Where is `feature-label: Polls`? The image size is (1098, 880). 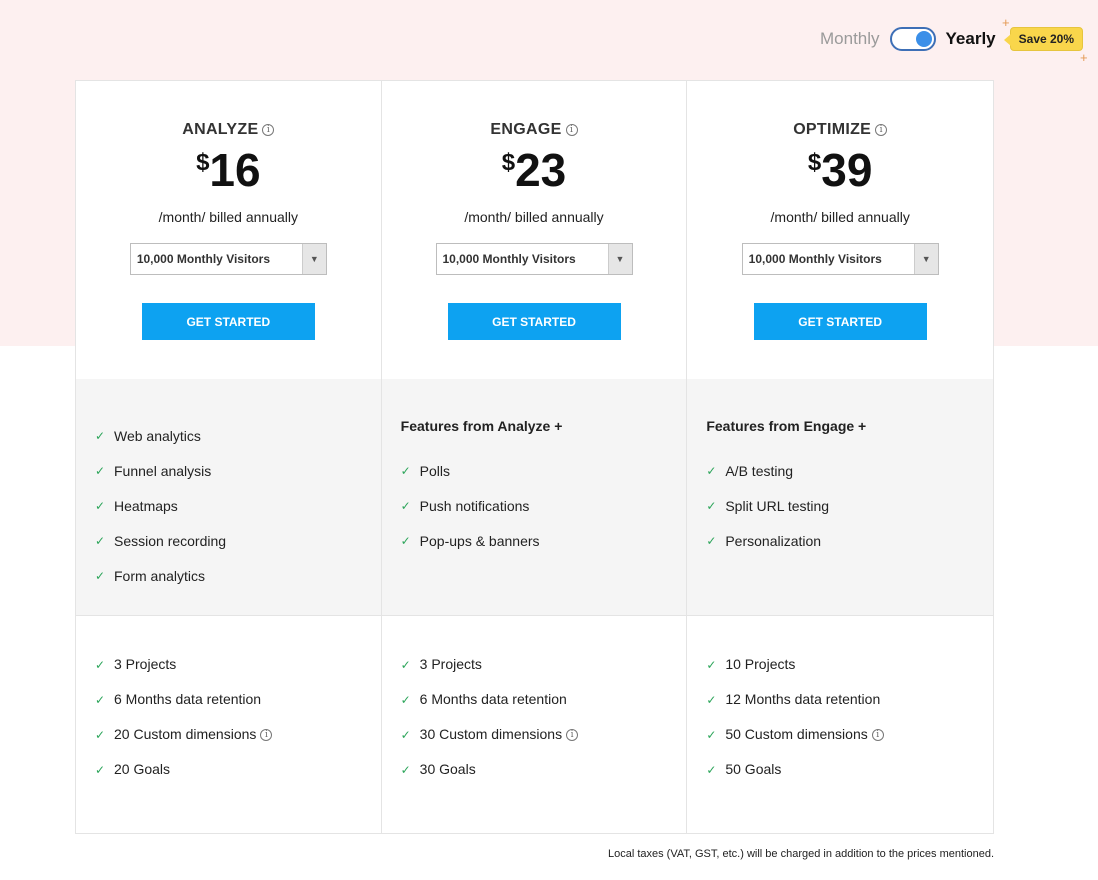 feature-label: Polls is located at coordinates (435, 470).